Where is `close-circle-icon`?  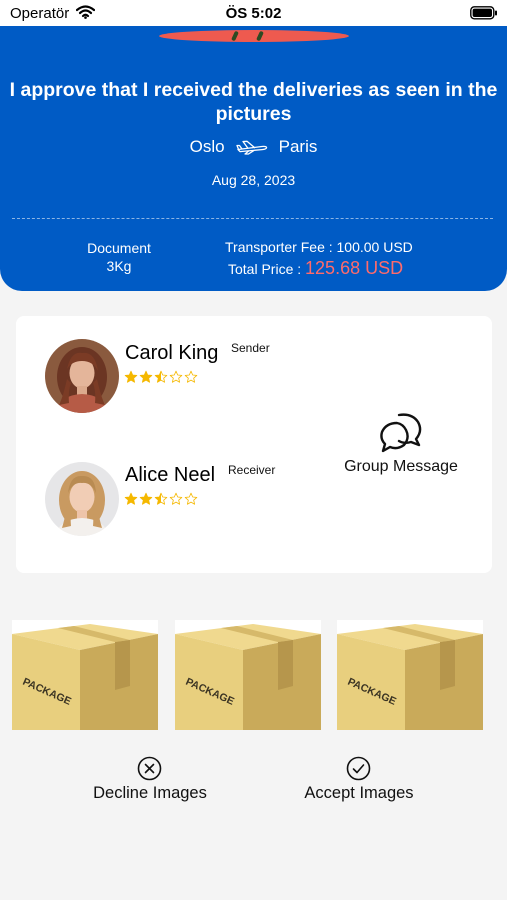 close-circle-icon is located at coordinates (149, 771).